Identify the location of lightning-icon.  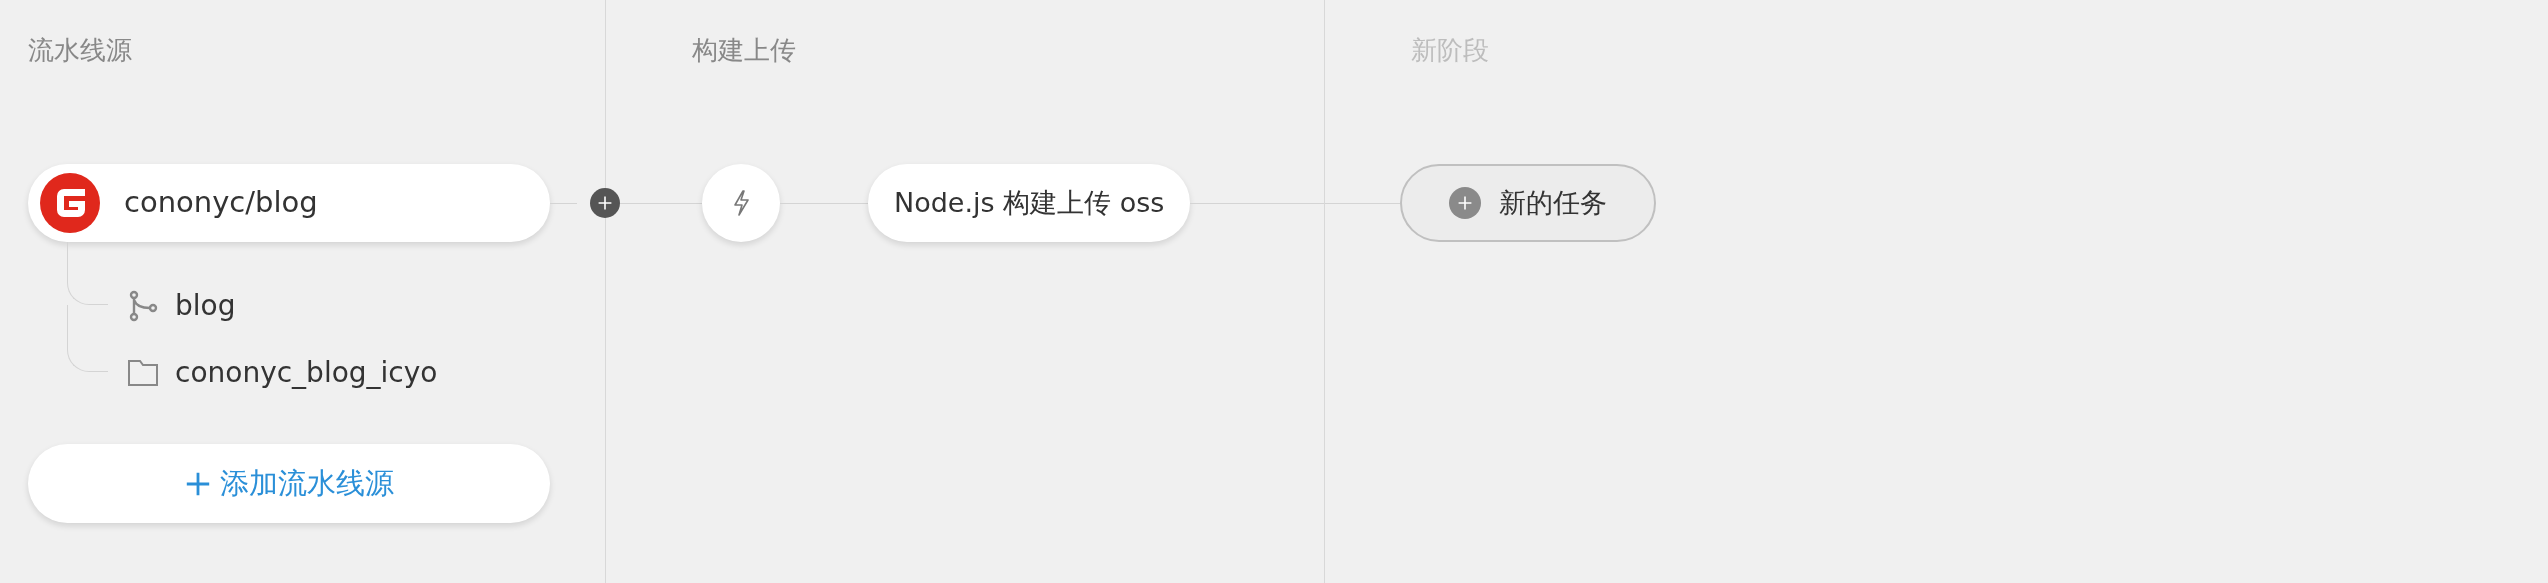
(741, 203).